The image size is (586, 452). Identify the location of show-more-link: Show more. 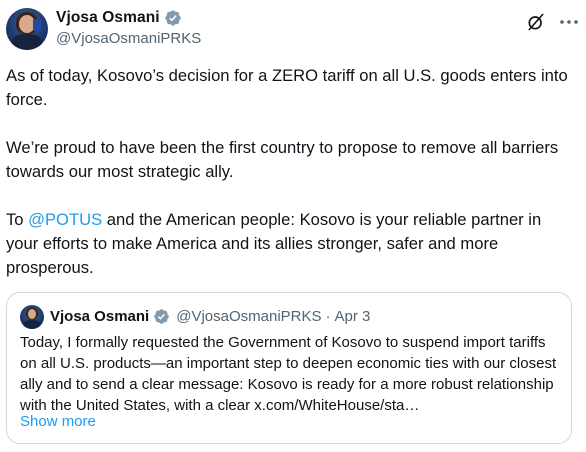
(58, 421).